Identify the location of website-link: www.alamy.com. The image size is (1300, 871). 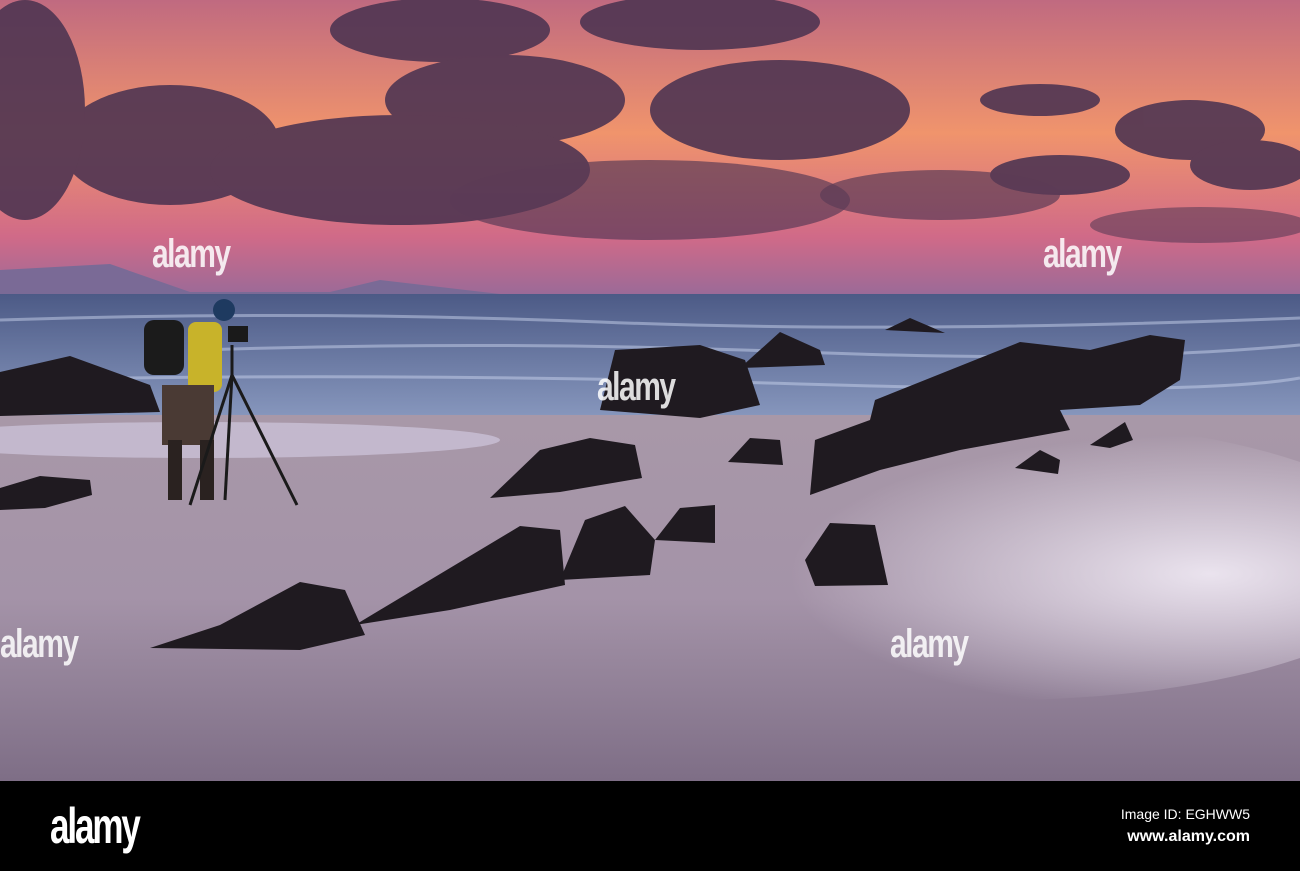
(1188, 837).